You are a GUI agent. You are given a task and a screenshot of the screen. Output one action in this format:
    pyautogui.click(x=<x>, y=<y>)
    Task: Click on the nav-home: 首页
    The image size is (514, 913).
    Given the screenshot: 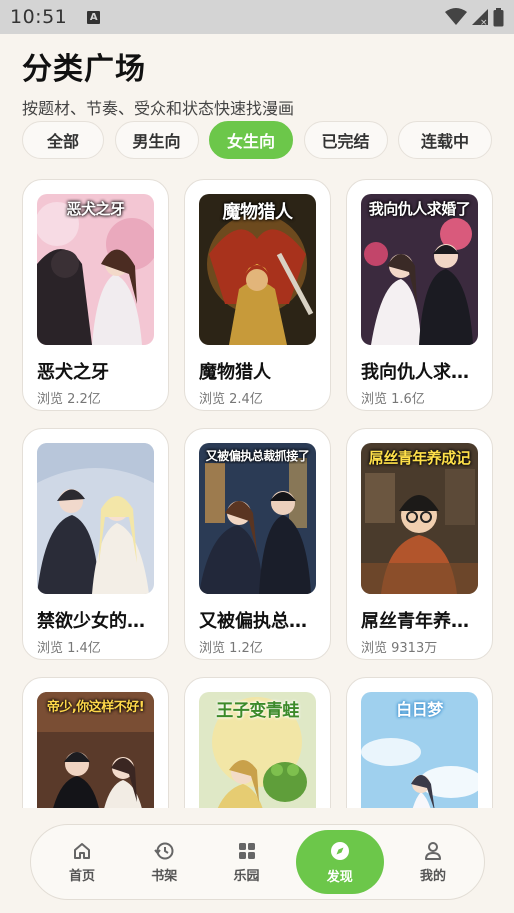 What is the action you would take?
    pyautogui.click(x=82, y=862)
    